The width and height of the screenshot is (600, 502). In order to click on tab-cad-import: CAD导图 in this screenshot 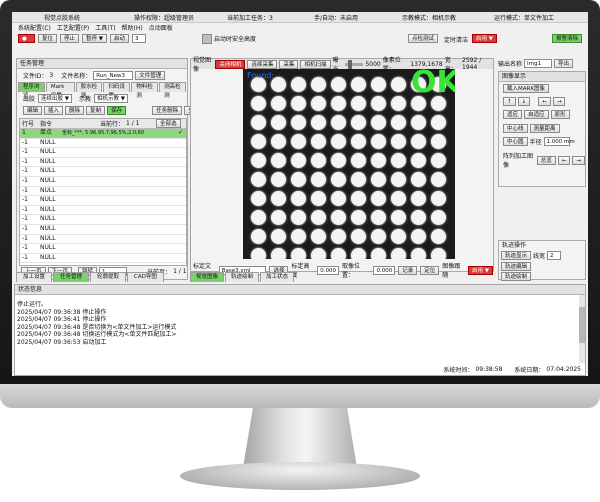, I will do `click(145, 277)`.